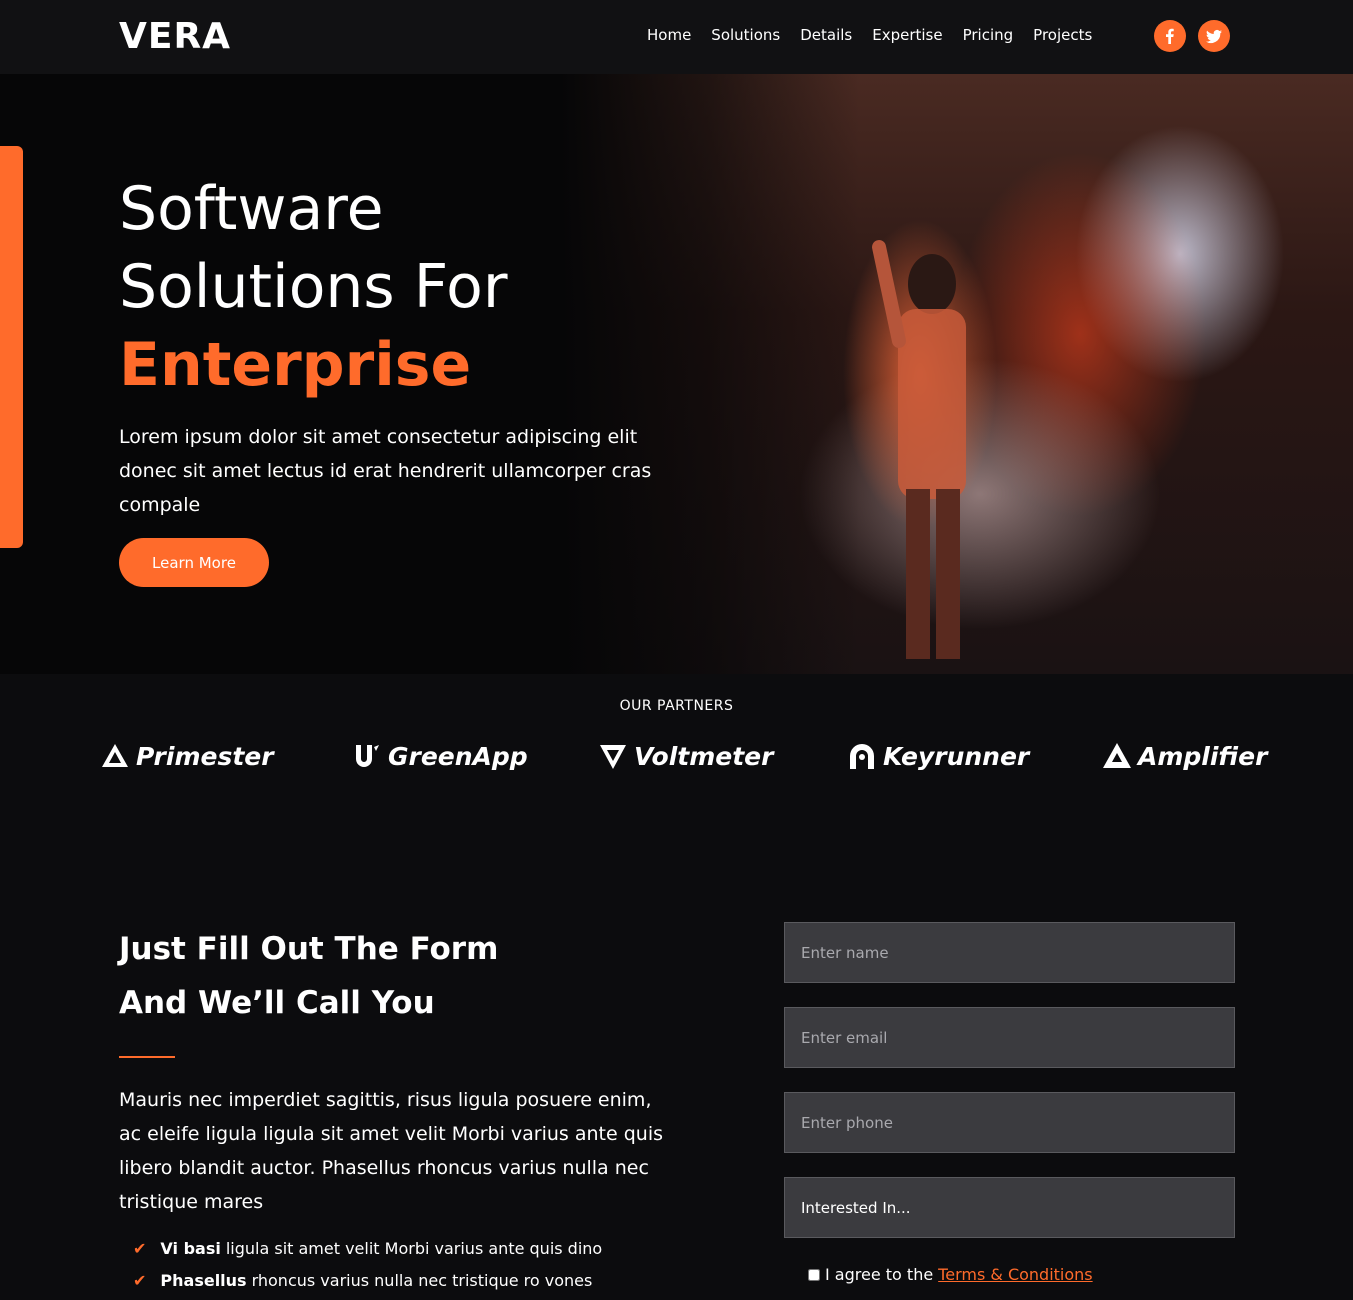  I want to click on nav-link-home: Home, so click(669, 35).